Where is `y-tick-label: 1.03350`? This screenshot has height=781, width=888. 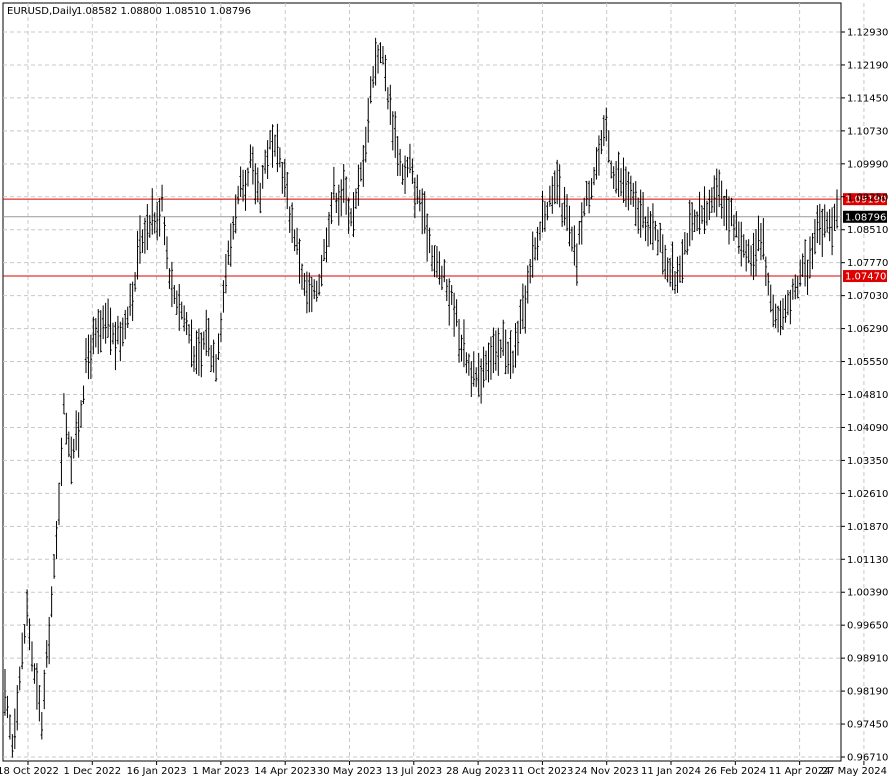
y-tick-label: 1.03350 is located at coordinates (867, 461).